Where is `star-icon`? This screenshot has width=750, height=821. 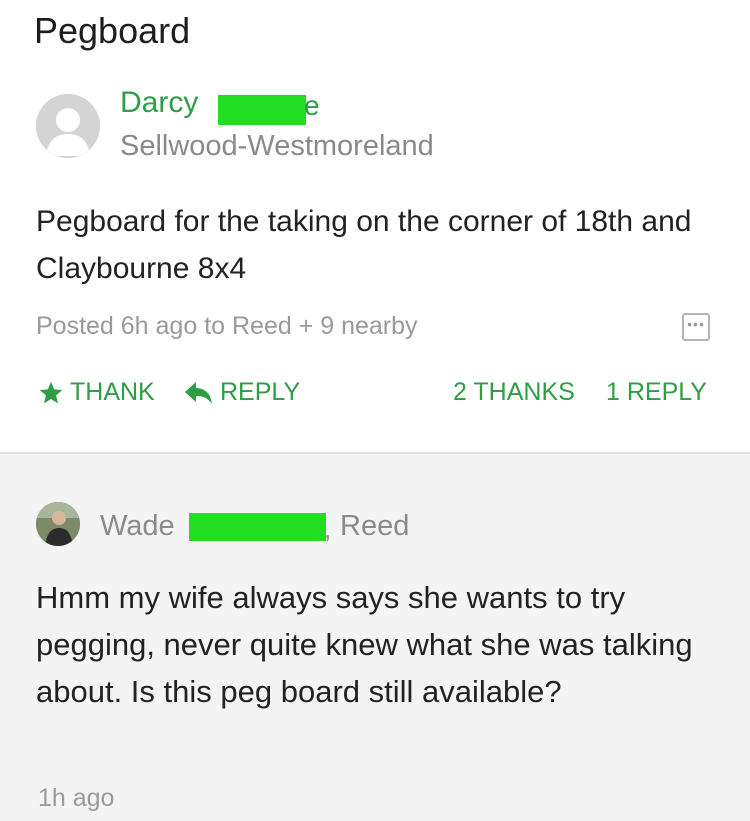 star-icon is located at coordinates (51, 392).